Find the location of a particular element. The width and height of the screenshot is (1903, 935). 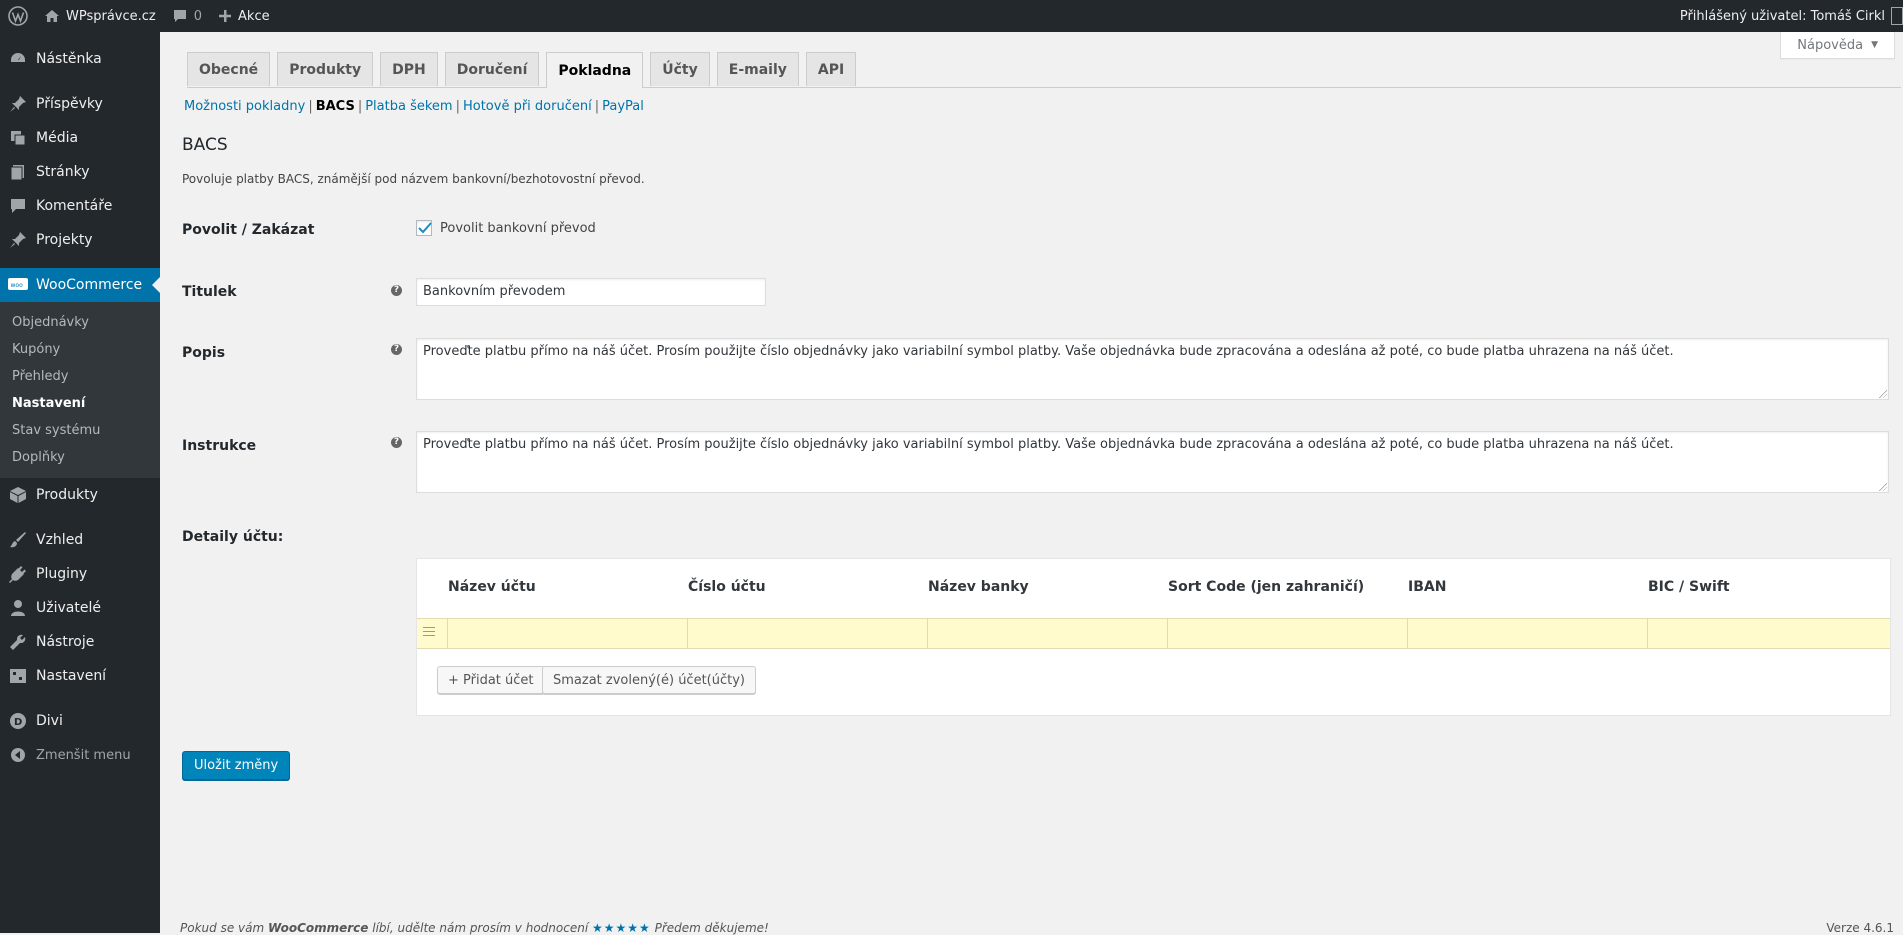

sidebar-item-label: Divi is located at coordinates (49, 721).